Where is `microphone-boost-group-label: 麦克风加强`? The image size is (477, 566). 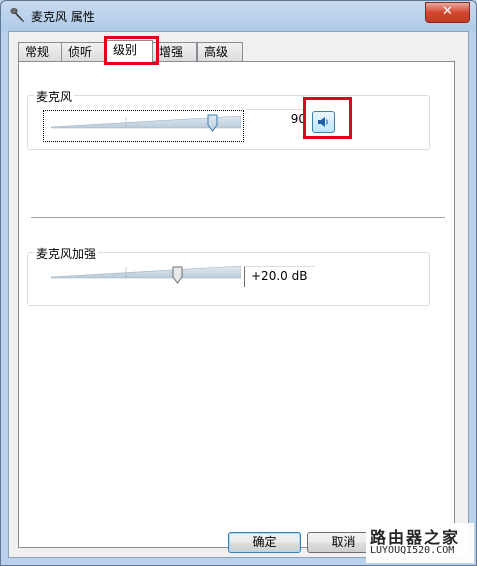 microphone-boost-group-label: 麦克风加强 is located at coordinates (66, 253).